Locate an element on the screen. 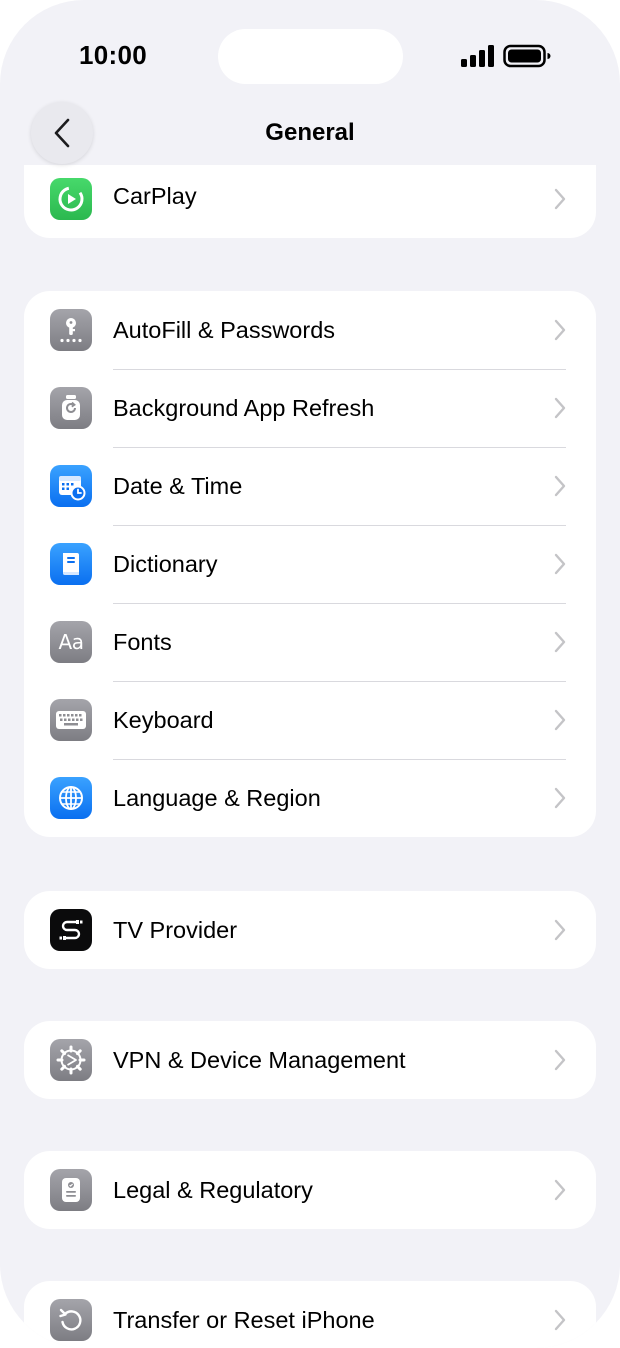 The height and width of the screenshot is (1348, 620). settings-group-carplay: CarPlay is located at coordinates (310, 201).